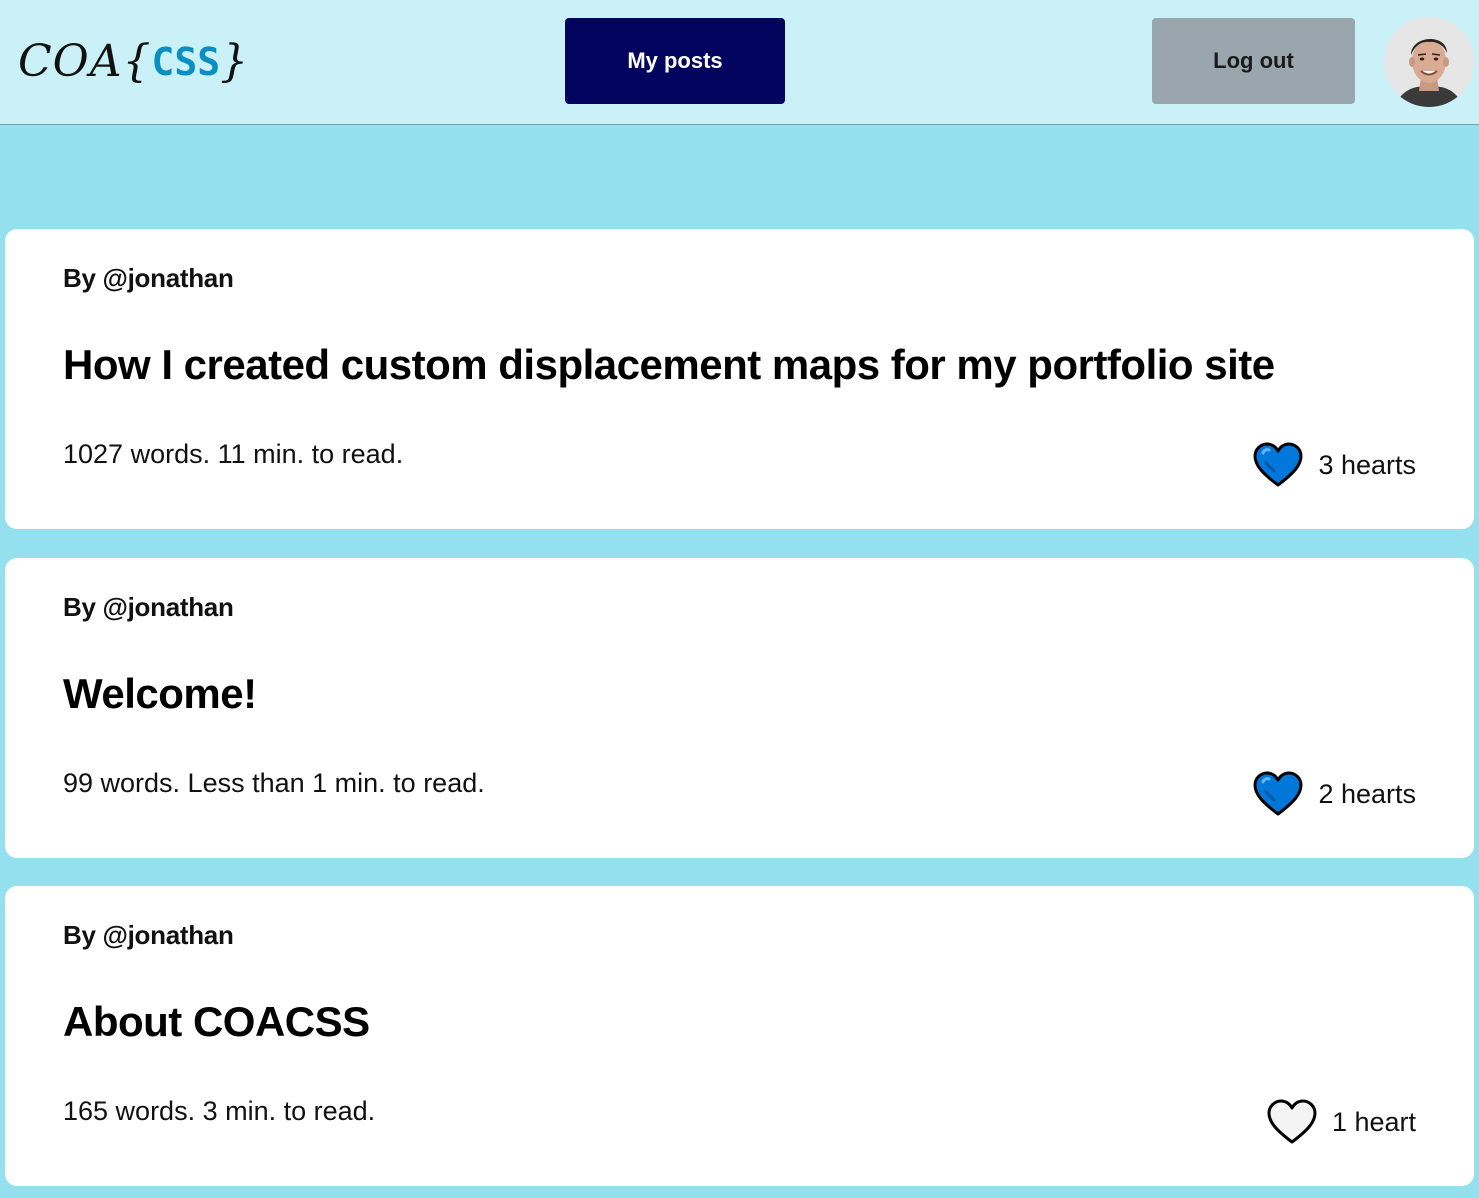 The width and height of the screenshot is (1479, 1198). Describe the element at coordinates (70, 61) in the screenshot. I see `logo-text-coa: COA` at that location.